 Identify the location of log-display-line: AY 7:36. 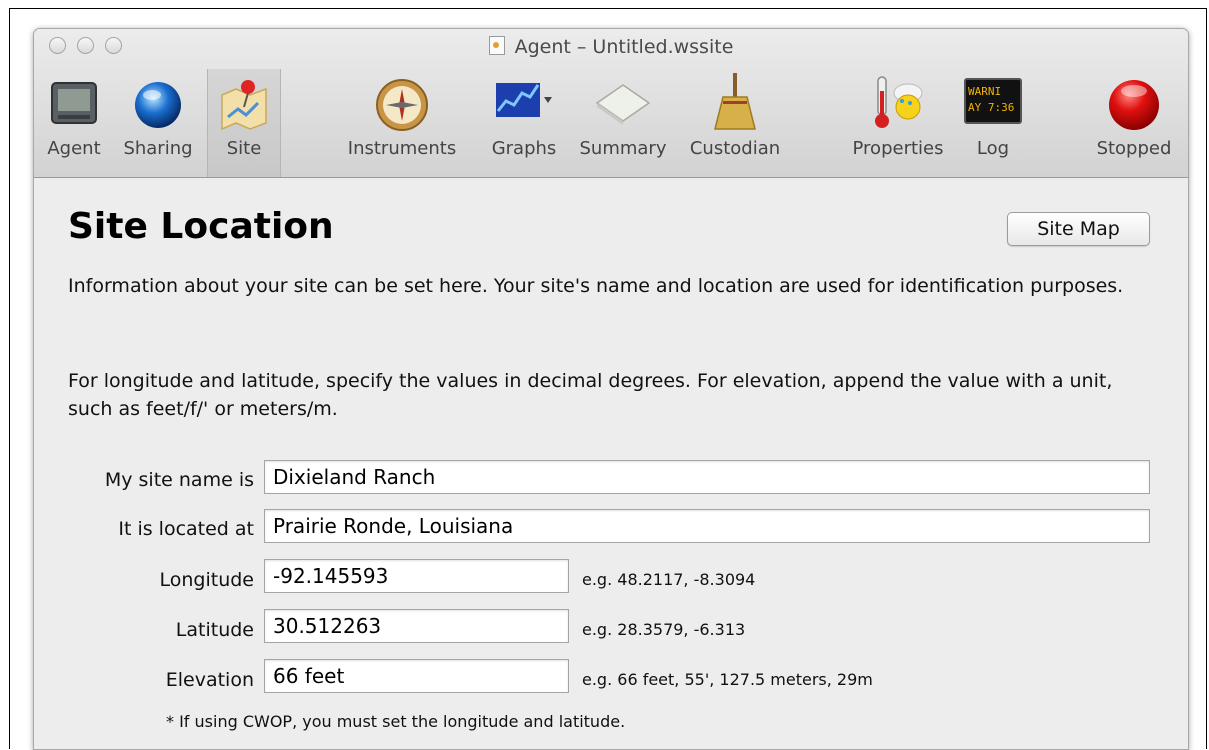
(991, 107).